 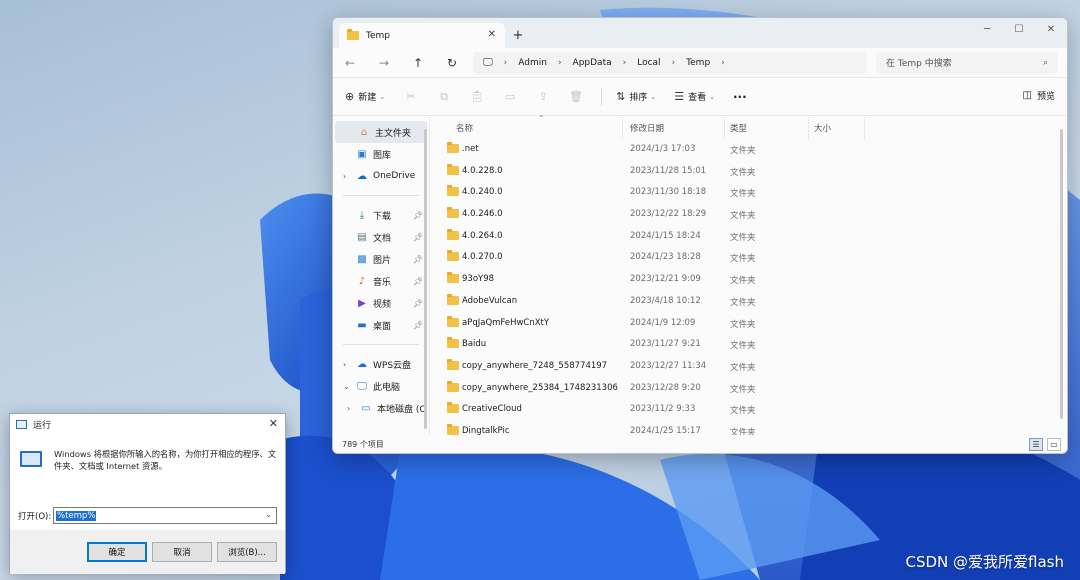 I want to click on nav-item-documents: ▤ 文档 📌︎, so click(x=381, y=237).